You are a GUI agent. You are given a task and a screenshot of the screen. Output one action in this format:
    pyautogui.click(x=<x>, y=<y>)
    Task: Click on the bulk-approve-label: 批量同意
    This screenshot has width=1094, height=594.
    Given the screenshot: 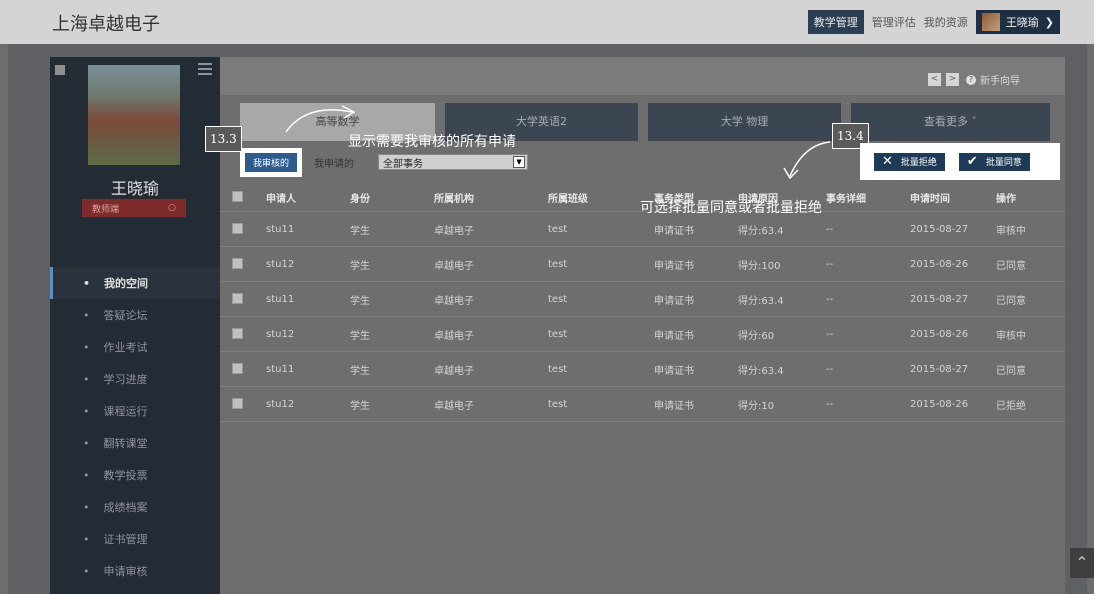 What is the action you would take?
    pyautogui.click(x=1003, y=163)
    